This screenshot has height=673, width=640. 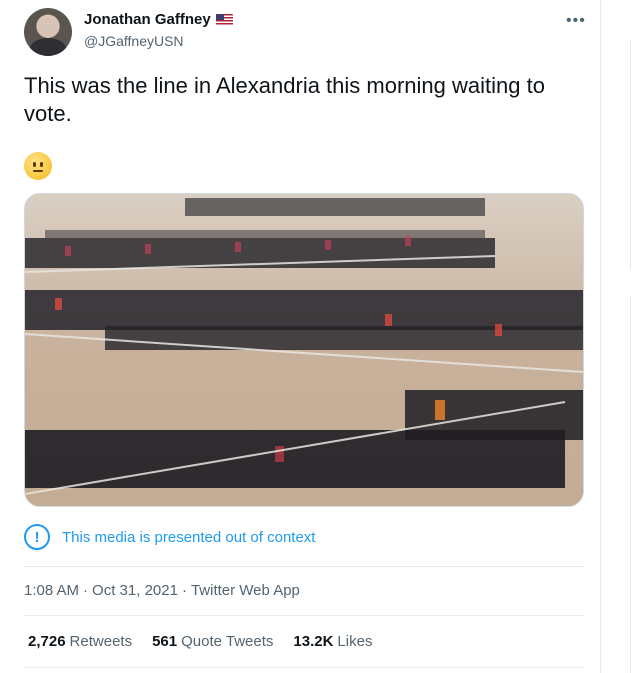 I want to click on likes-label: Likes, so click(x=355, y=641).